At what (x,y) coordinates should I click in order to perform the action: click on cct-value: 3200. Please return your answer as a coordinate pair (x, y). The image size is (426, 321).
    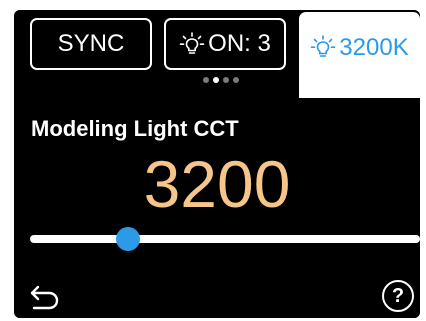
    Looking at the image, I should click on (217, 184).